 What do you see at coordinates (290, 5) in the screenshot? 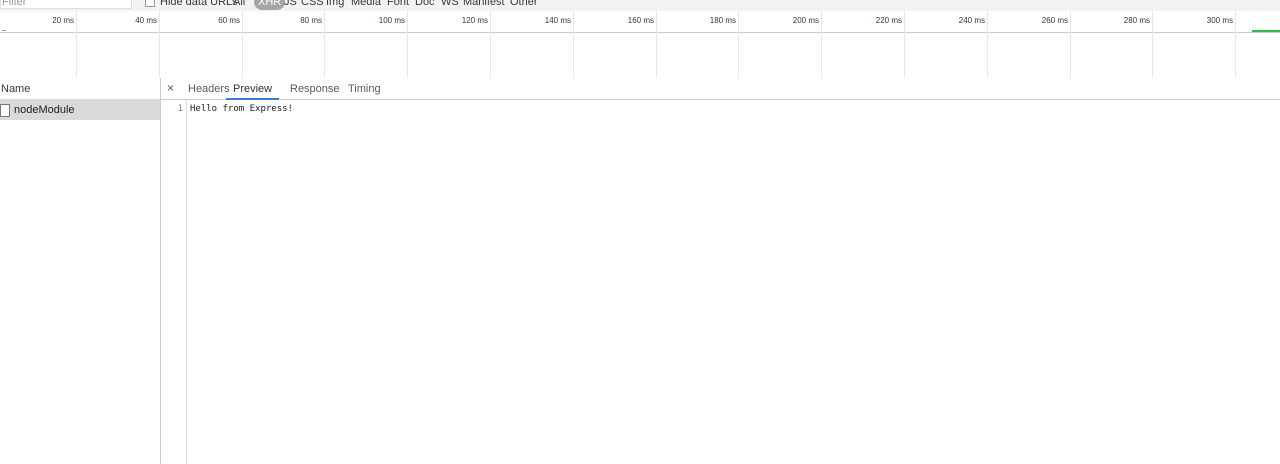
I see `type-filter-js: JS` at bounding box center [290, 5].